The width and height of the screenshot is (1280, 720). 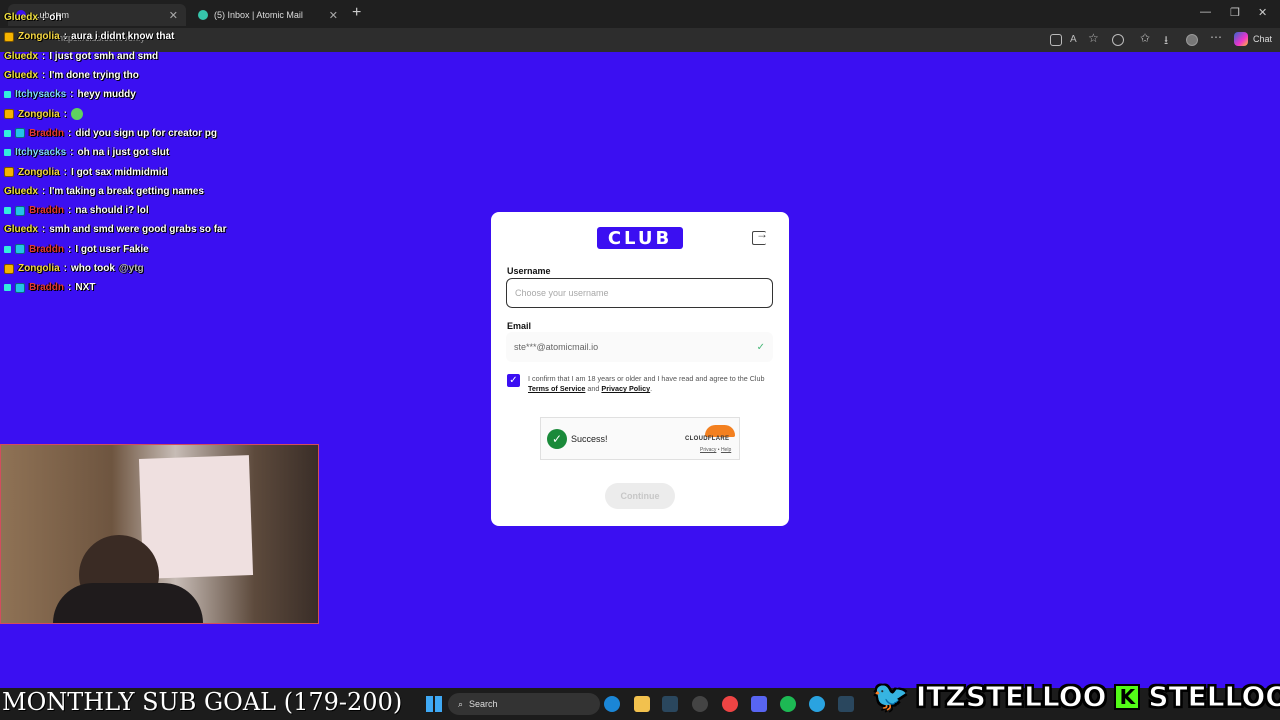 What do you see at coordinates (1076, 40) in the screenshot?
I see `read-aloud-icon: A` at bounding box center [1076, 40].